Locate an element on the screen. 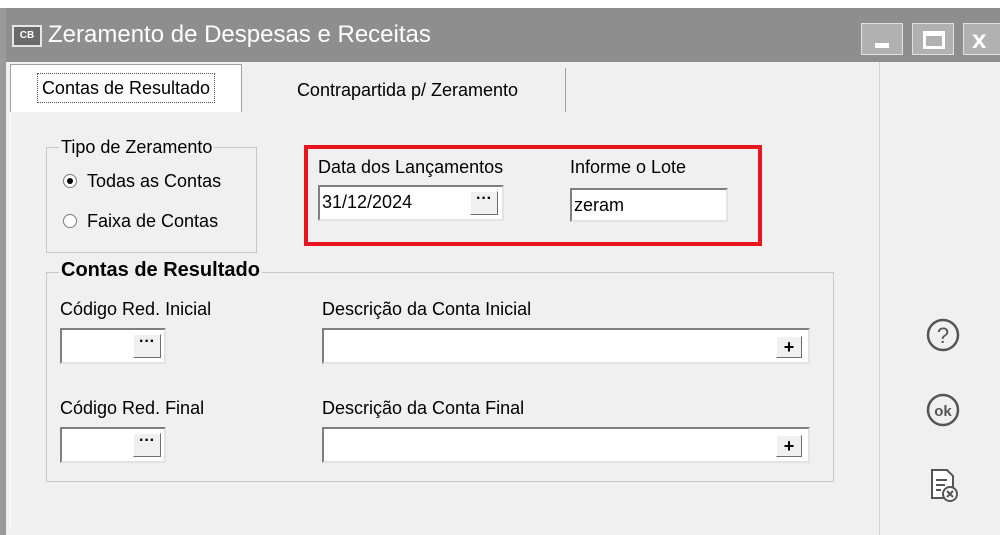  descricao-final-field is located at coordinates (566, 445).